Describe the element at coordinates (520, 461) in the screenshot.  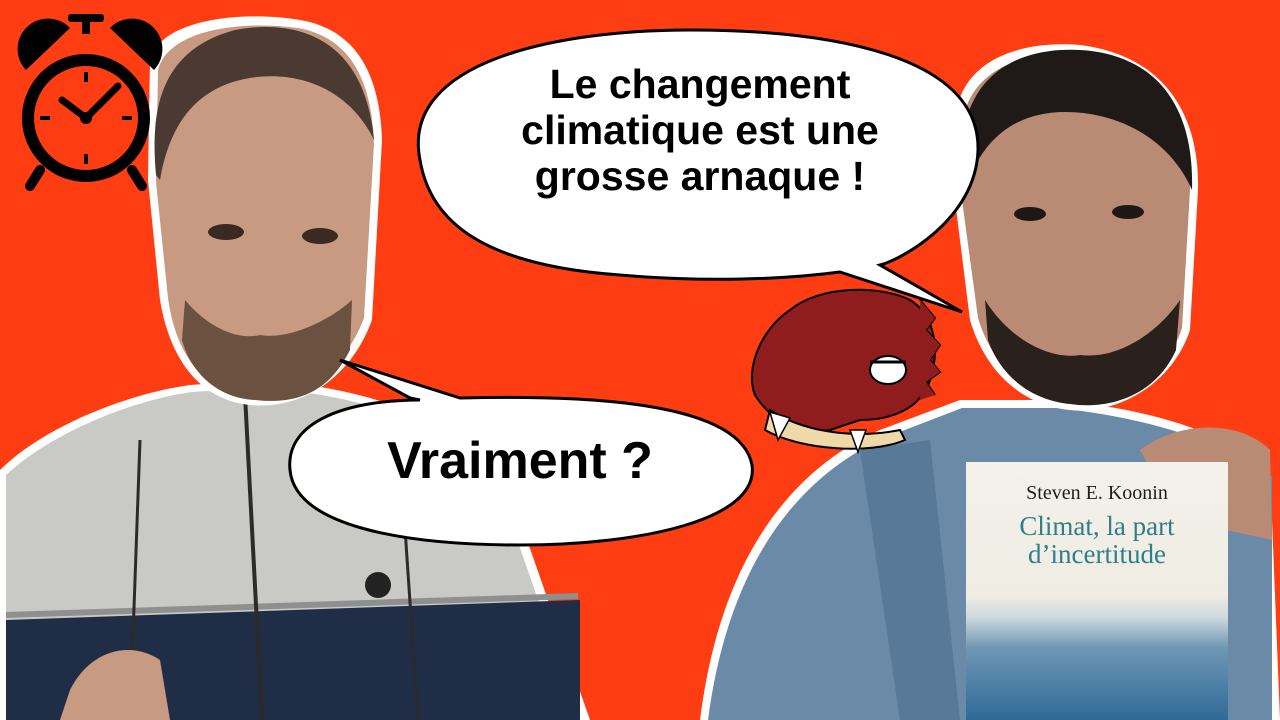
I see `speech-bubble-bottom-text: Vraiment ?` at that location.